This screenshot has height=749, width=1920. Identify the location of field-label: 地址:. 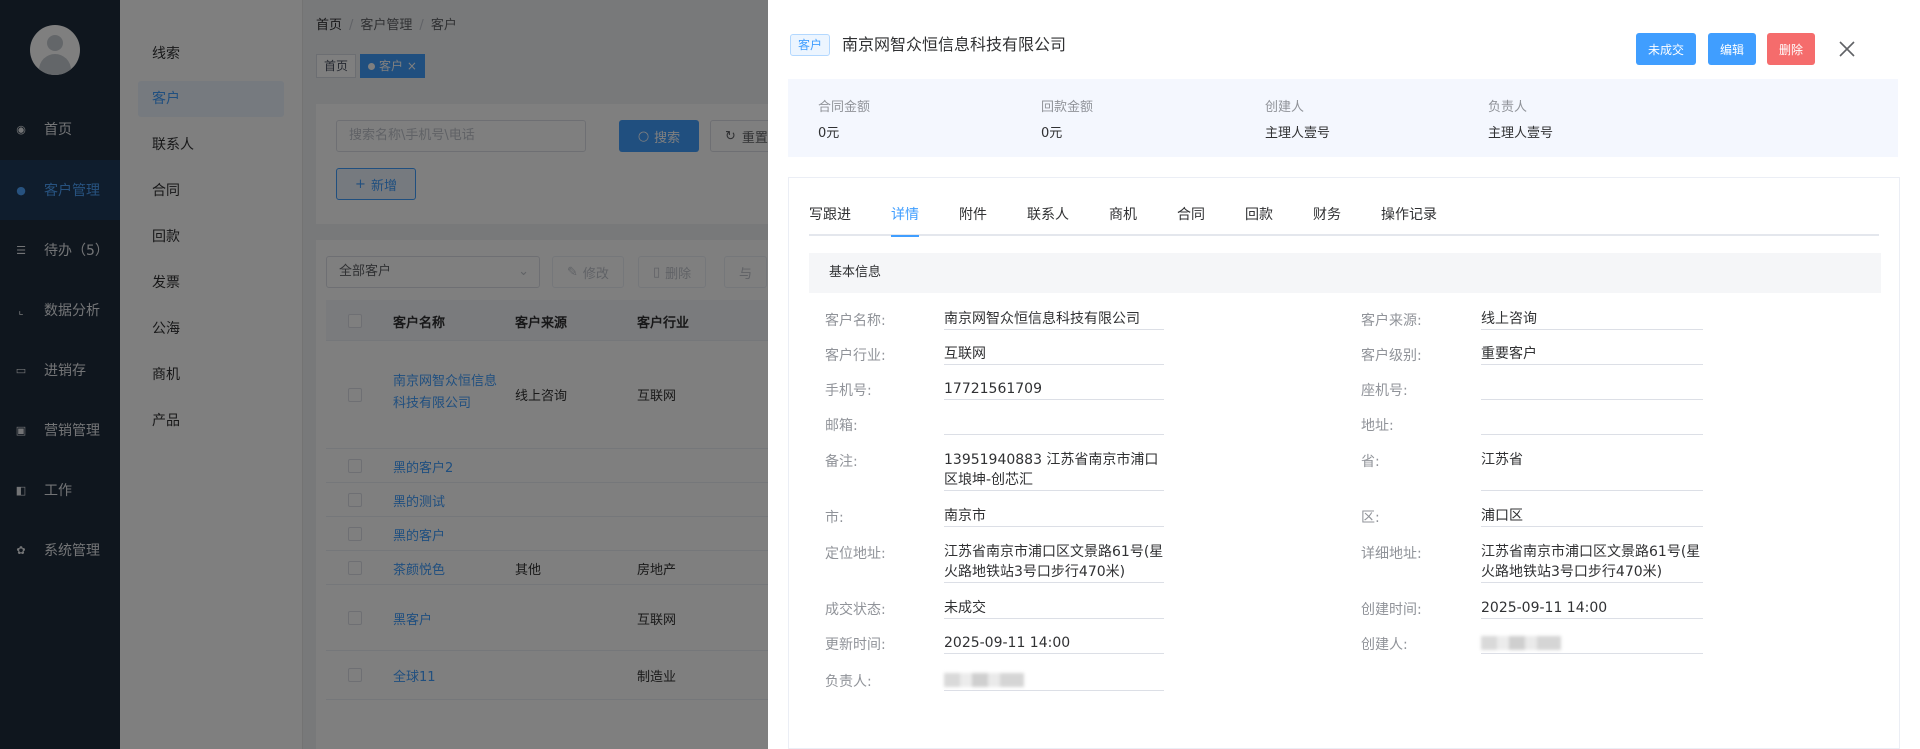
(1377, 426).